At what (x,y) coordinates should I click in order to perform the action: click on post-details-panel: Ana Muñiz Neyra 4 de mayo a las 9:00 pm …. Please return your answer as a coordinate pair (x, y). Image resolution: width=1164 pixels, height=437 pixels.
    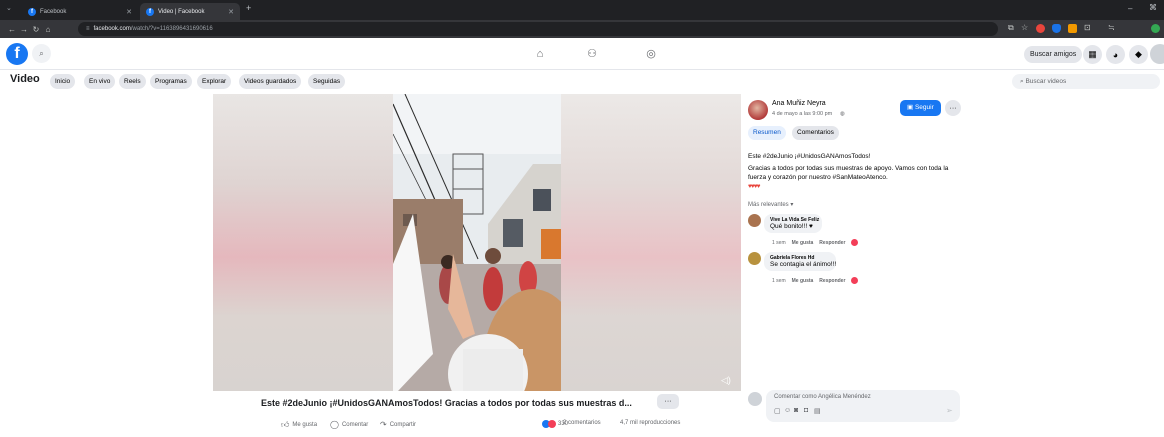
    Looking at the image, I should click on (852, 265).